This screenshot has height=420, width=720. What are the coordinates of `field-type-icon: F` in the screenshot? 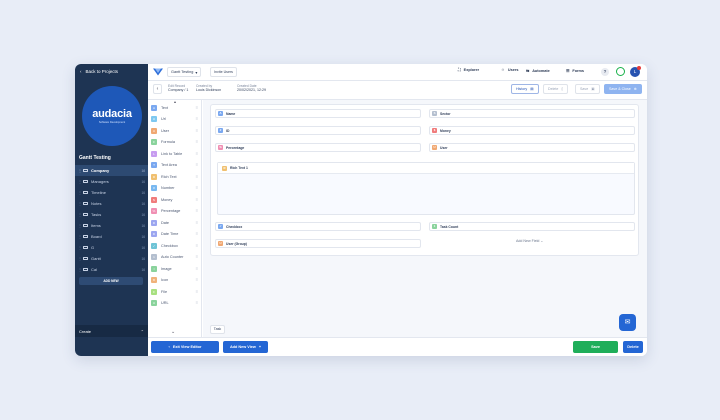 It's located at (154, 291).